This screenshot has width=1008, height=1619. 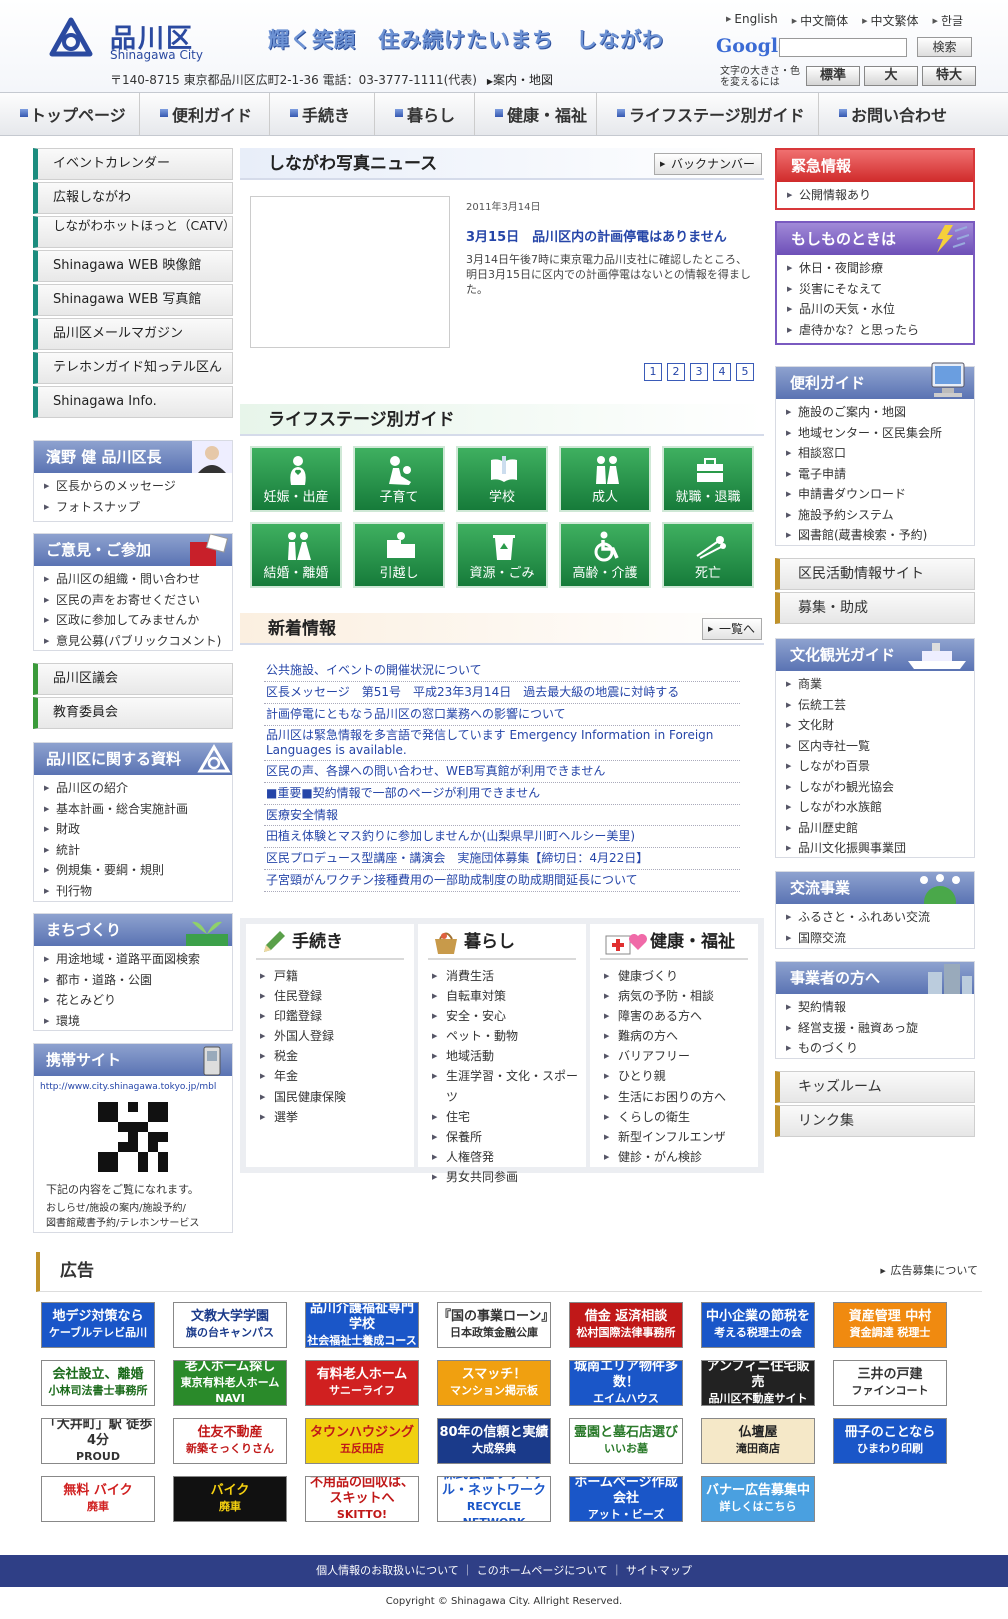 I want to click on opinion-item: 区政に参加してみませんか, so click(x=133, y=620).